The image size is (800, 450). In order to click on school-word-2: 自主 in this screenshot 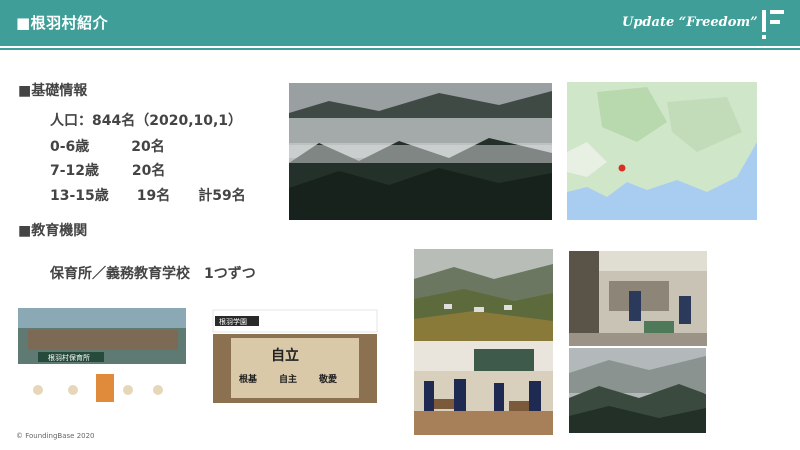, I will do `click(288, 379)`.